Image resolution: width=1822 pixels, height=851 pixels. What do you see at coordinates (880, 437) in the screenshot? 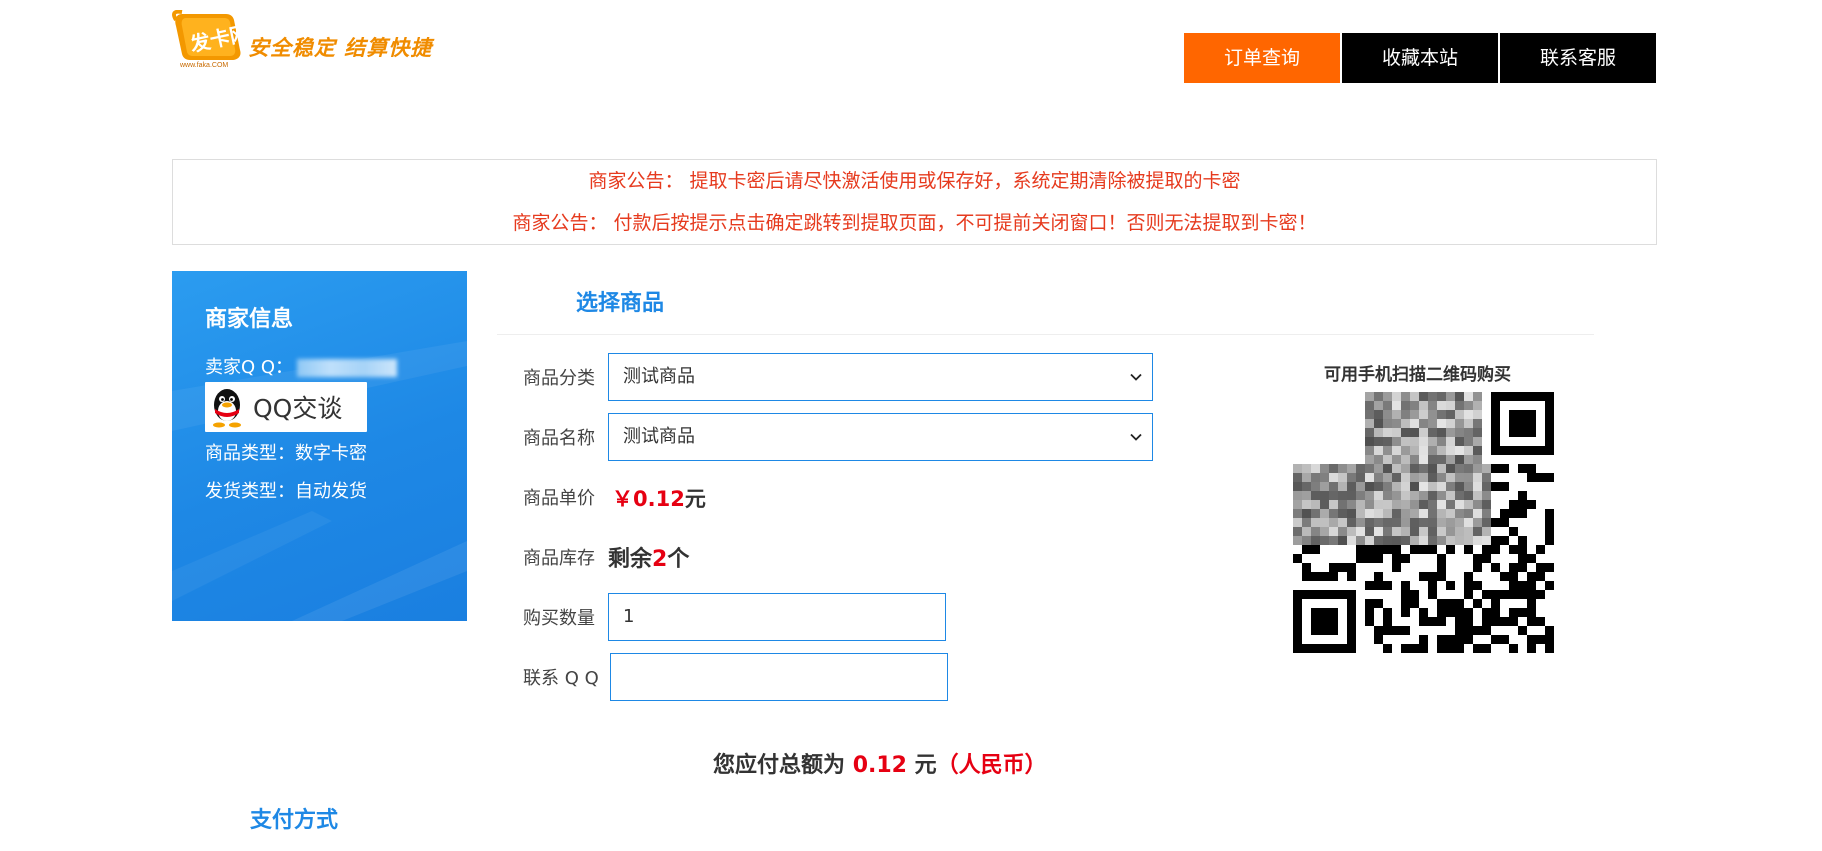
I see `product-name-select: 测试商品` at bounding box center [880, 437].